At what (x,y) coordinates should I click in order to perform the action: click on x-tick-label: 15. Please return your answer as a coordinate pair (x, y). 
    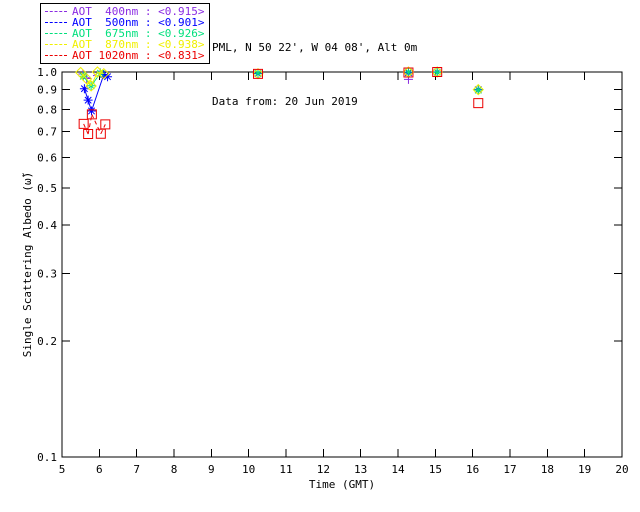
    Looking at the image, I should click on (435, 469).